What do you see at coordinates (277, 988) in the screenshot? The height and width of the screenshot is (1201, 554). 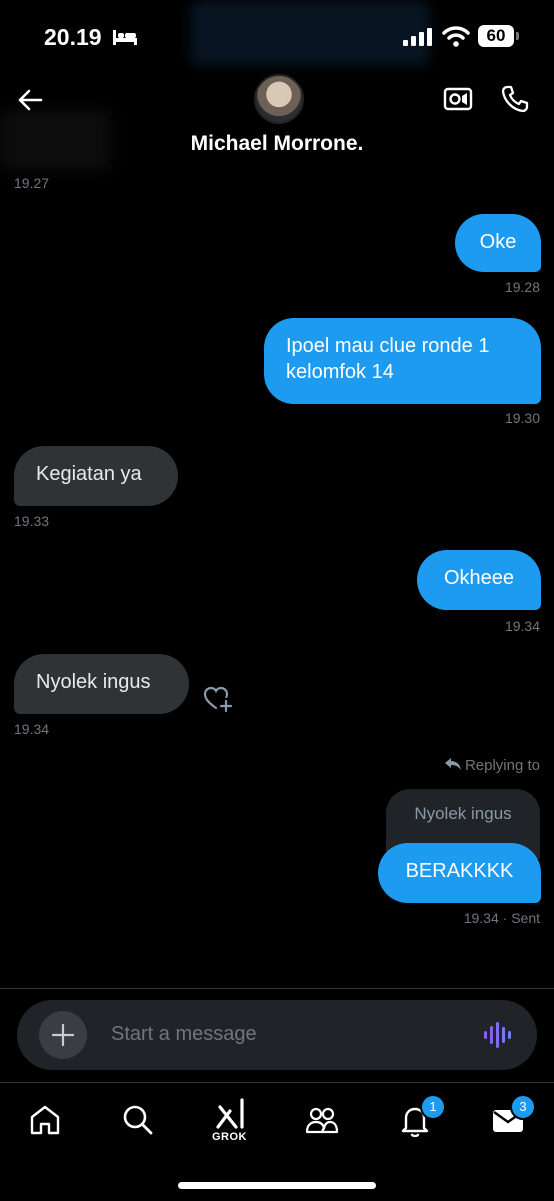 I see `divider` at bounding box center [277, 988].